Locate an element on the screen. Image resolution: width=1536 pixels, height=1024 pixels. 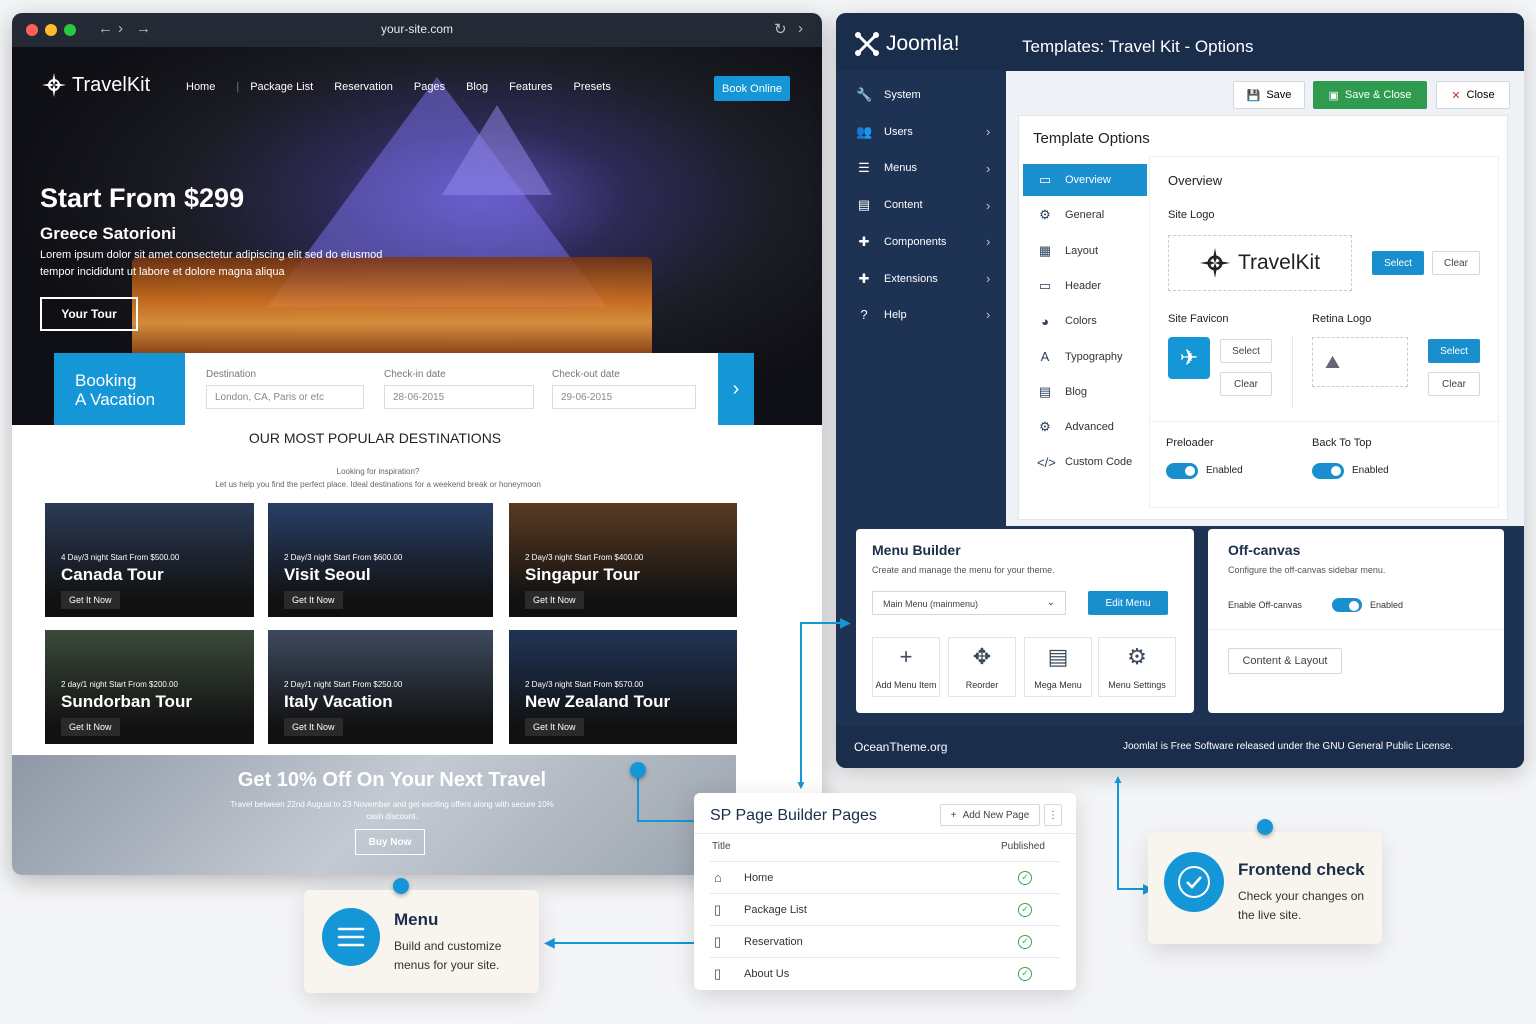
sidebar-item-help: ? Help › is located at coordinates (931, 314).